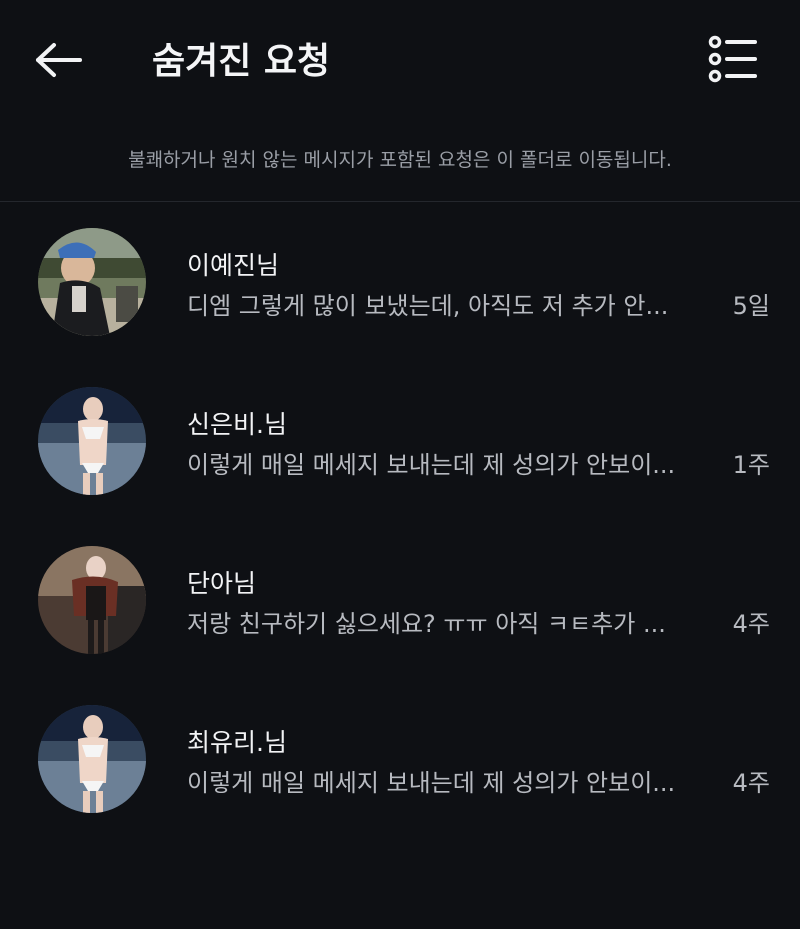 This screenshot has height=929, width=800. I want to click on divider, so click(400, 201).